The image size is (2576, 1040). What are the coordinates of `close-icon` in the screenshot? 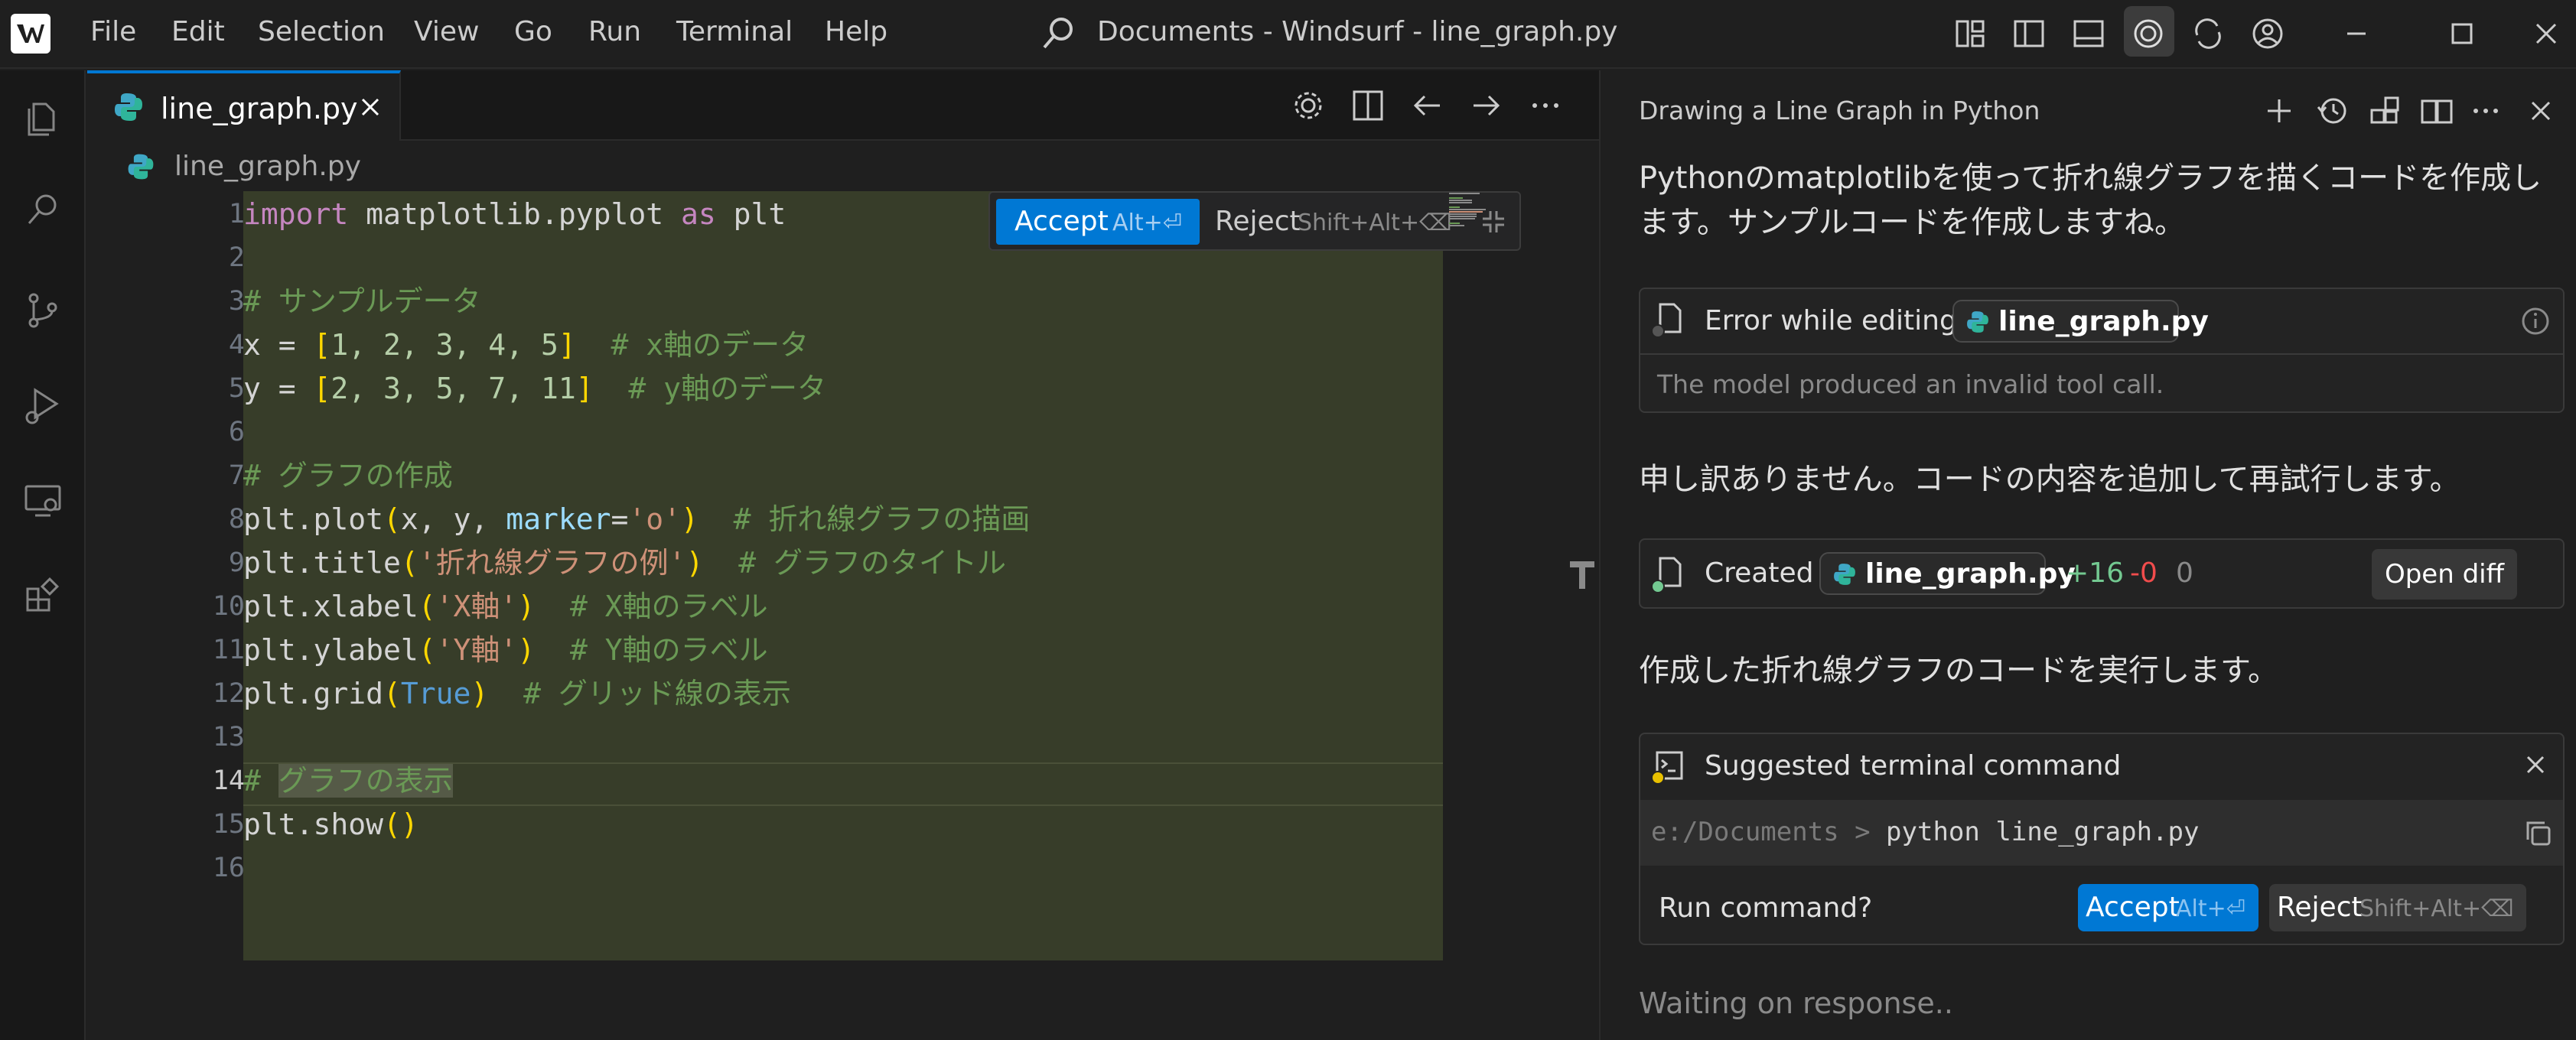 It's located at (2536, 764).